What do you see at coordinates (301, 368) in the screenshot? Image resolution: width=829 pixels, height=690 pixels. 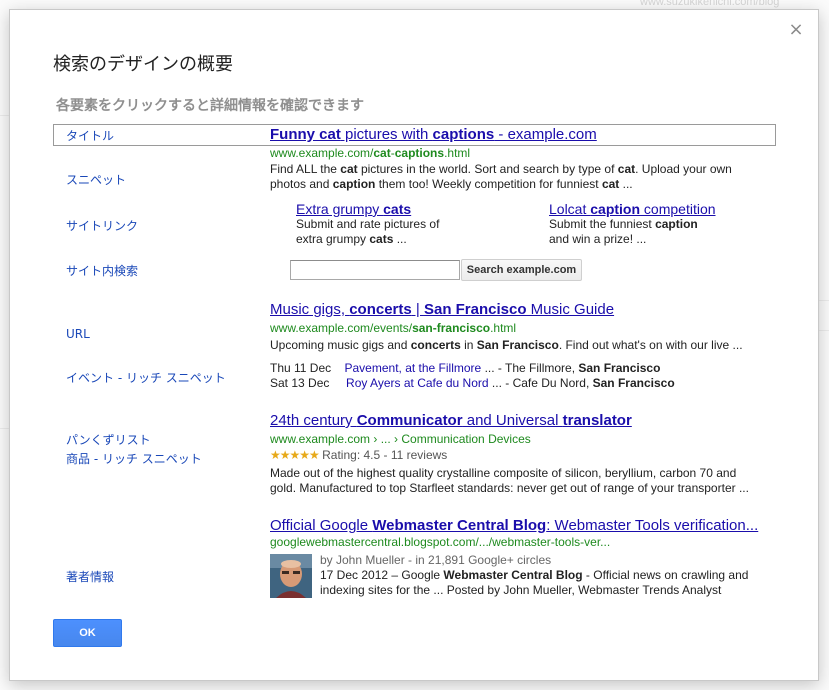 I see `event-date: Thu 11 Dec` at bounding box center [301, 368].